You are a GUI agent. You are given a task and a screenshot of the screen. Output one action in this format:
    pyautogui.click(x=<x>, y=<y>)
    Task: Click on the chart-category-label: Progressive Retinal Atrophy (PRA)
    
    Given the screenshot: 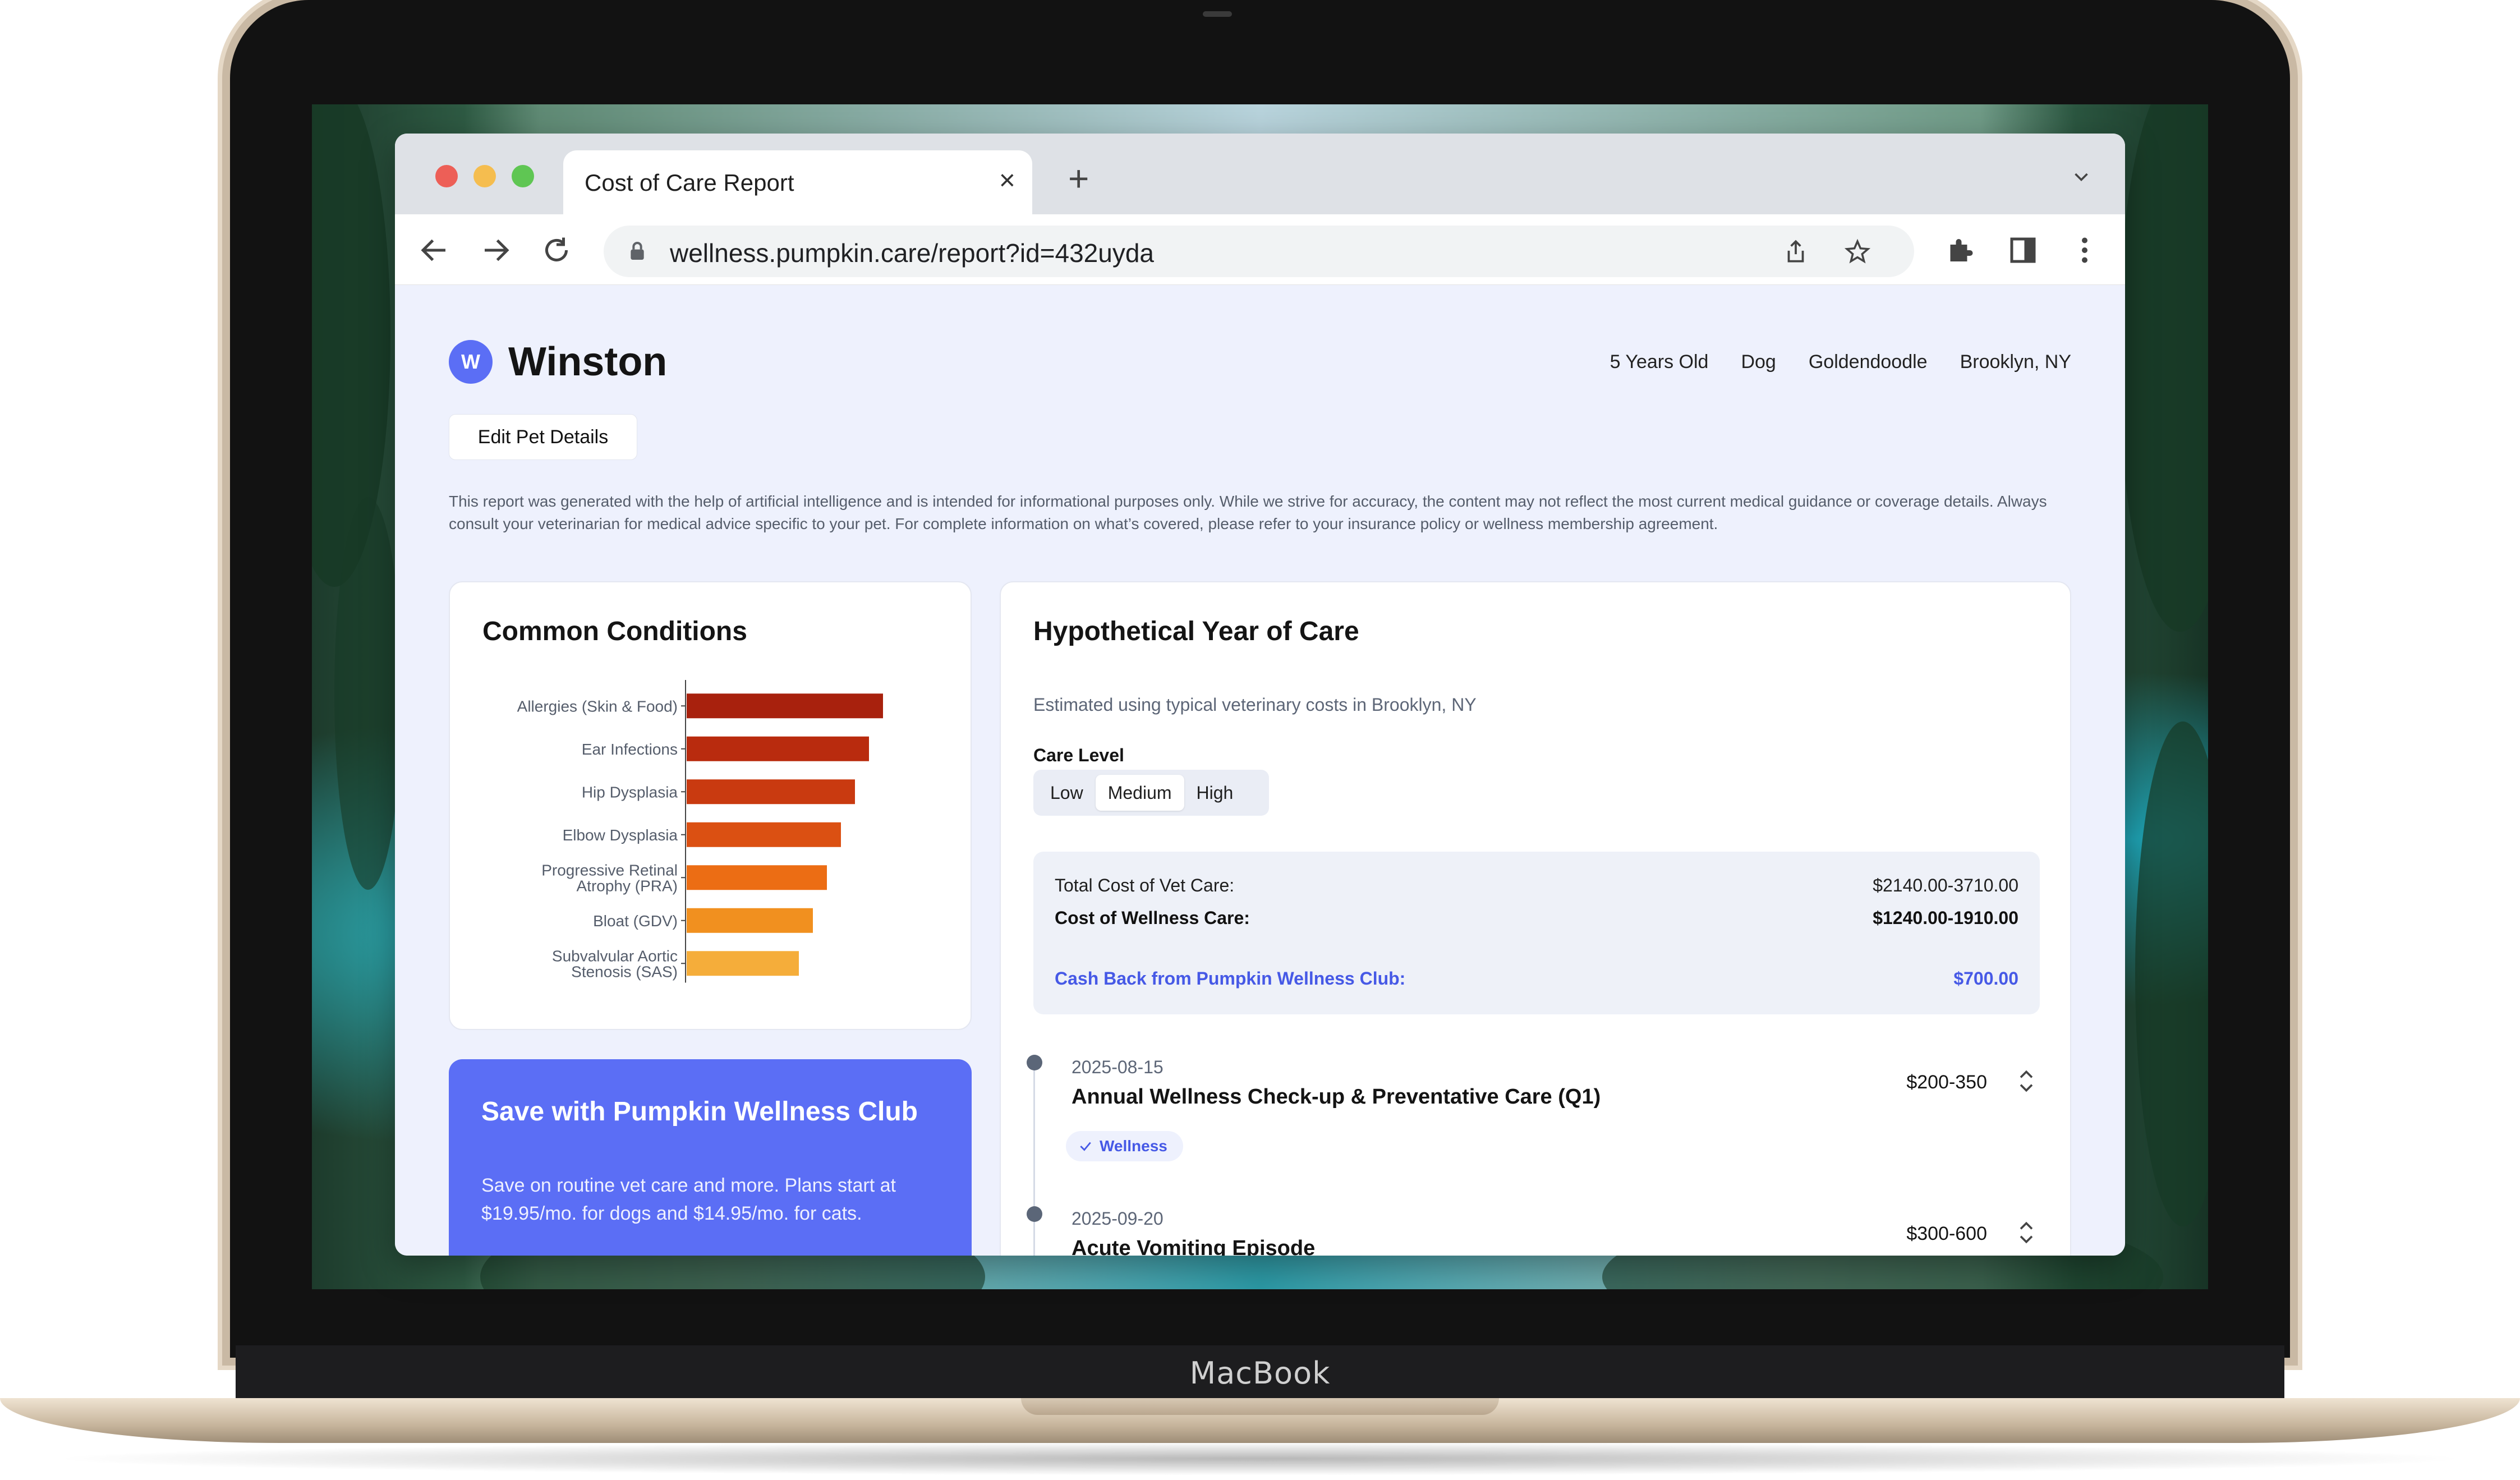 What is the action you would take?
    pyautogui.click(x=610, y=877)
    